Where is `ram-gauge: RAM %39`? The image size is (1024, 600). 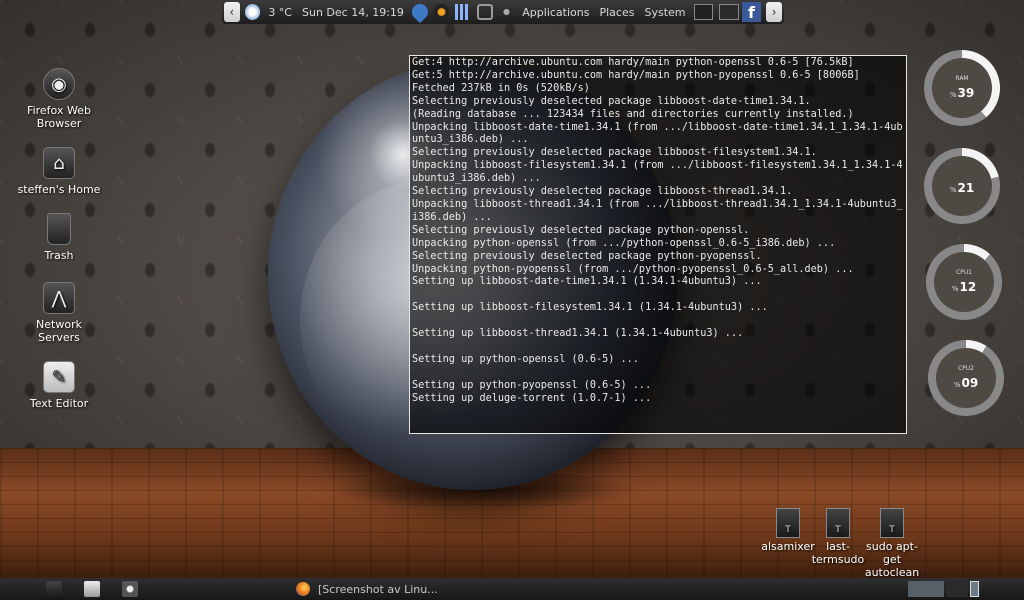
ram-gauge: RAM %39 is located at coordinates (962, 88).